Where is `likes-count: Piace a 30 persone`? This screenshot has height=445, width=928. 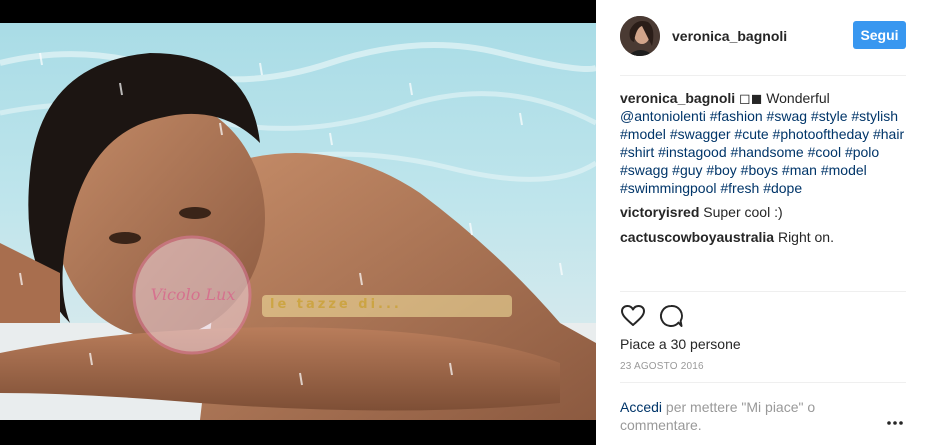 likes-count: Piace a 30 persone is located at coordinates (680, 344).